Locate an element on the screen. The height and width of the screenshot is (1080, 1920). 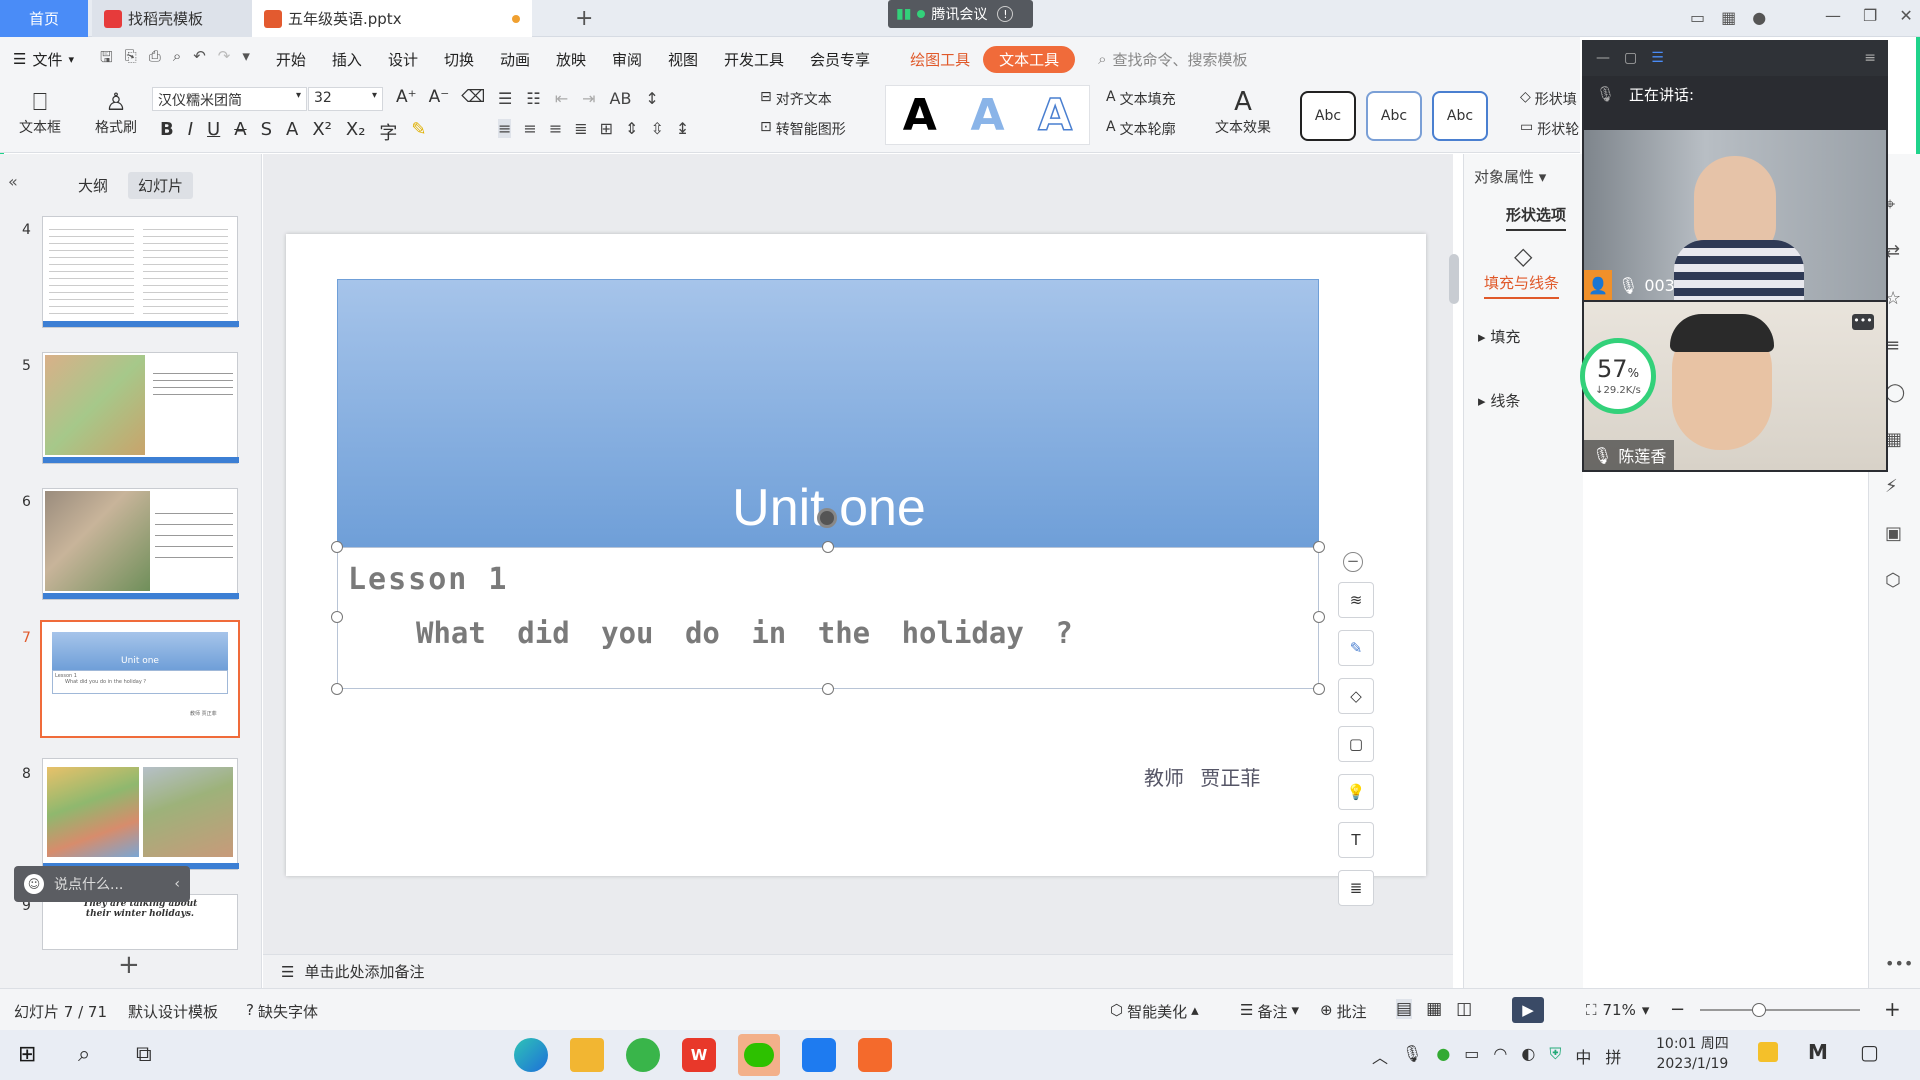
search-box: ⌕ 查找命令、搜索模板 is located at coordinates (1172, 59).